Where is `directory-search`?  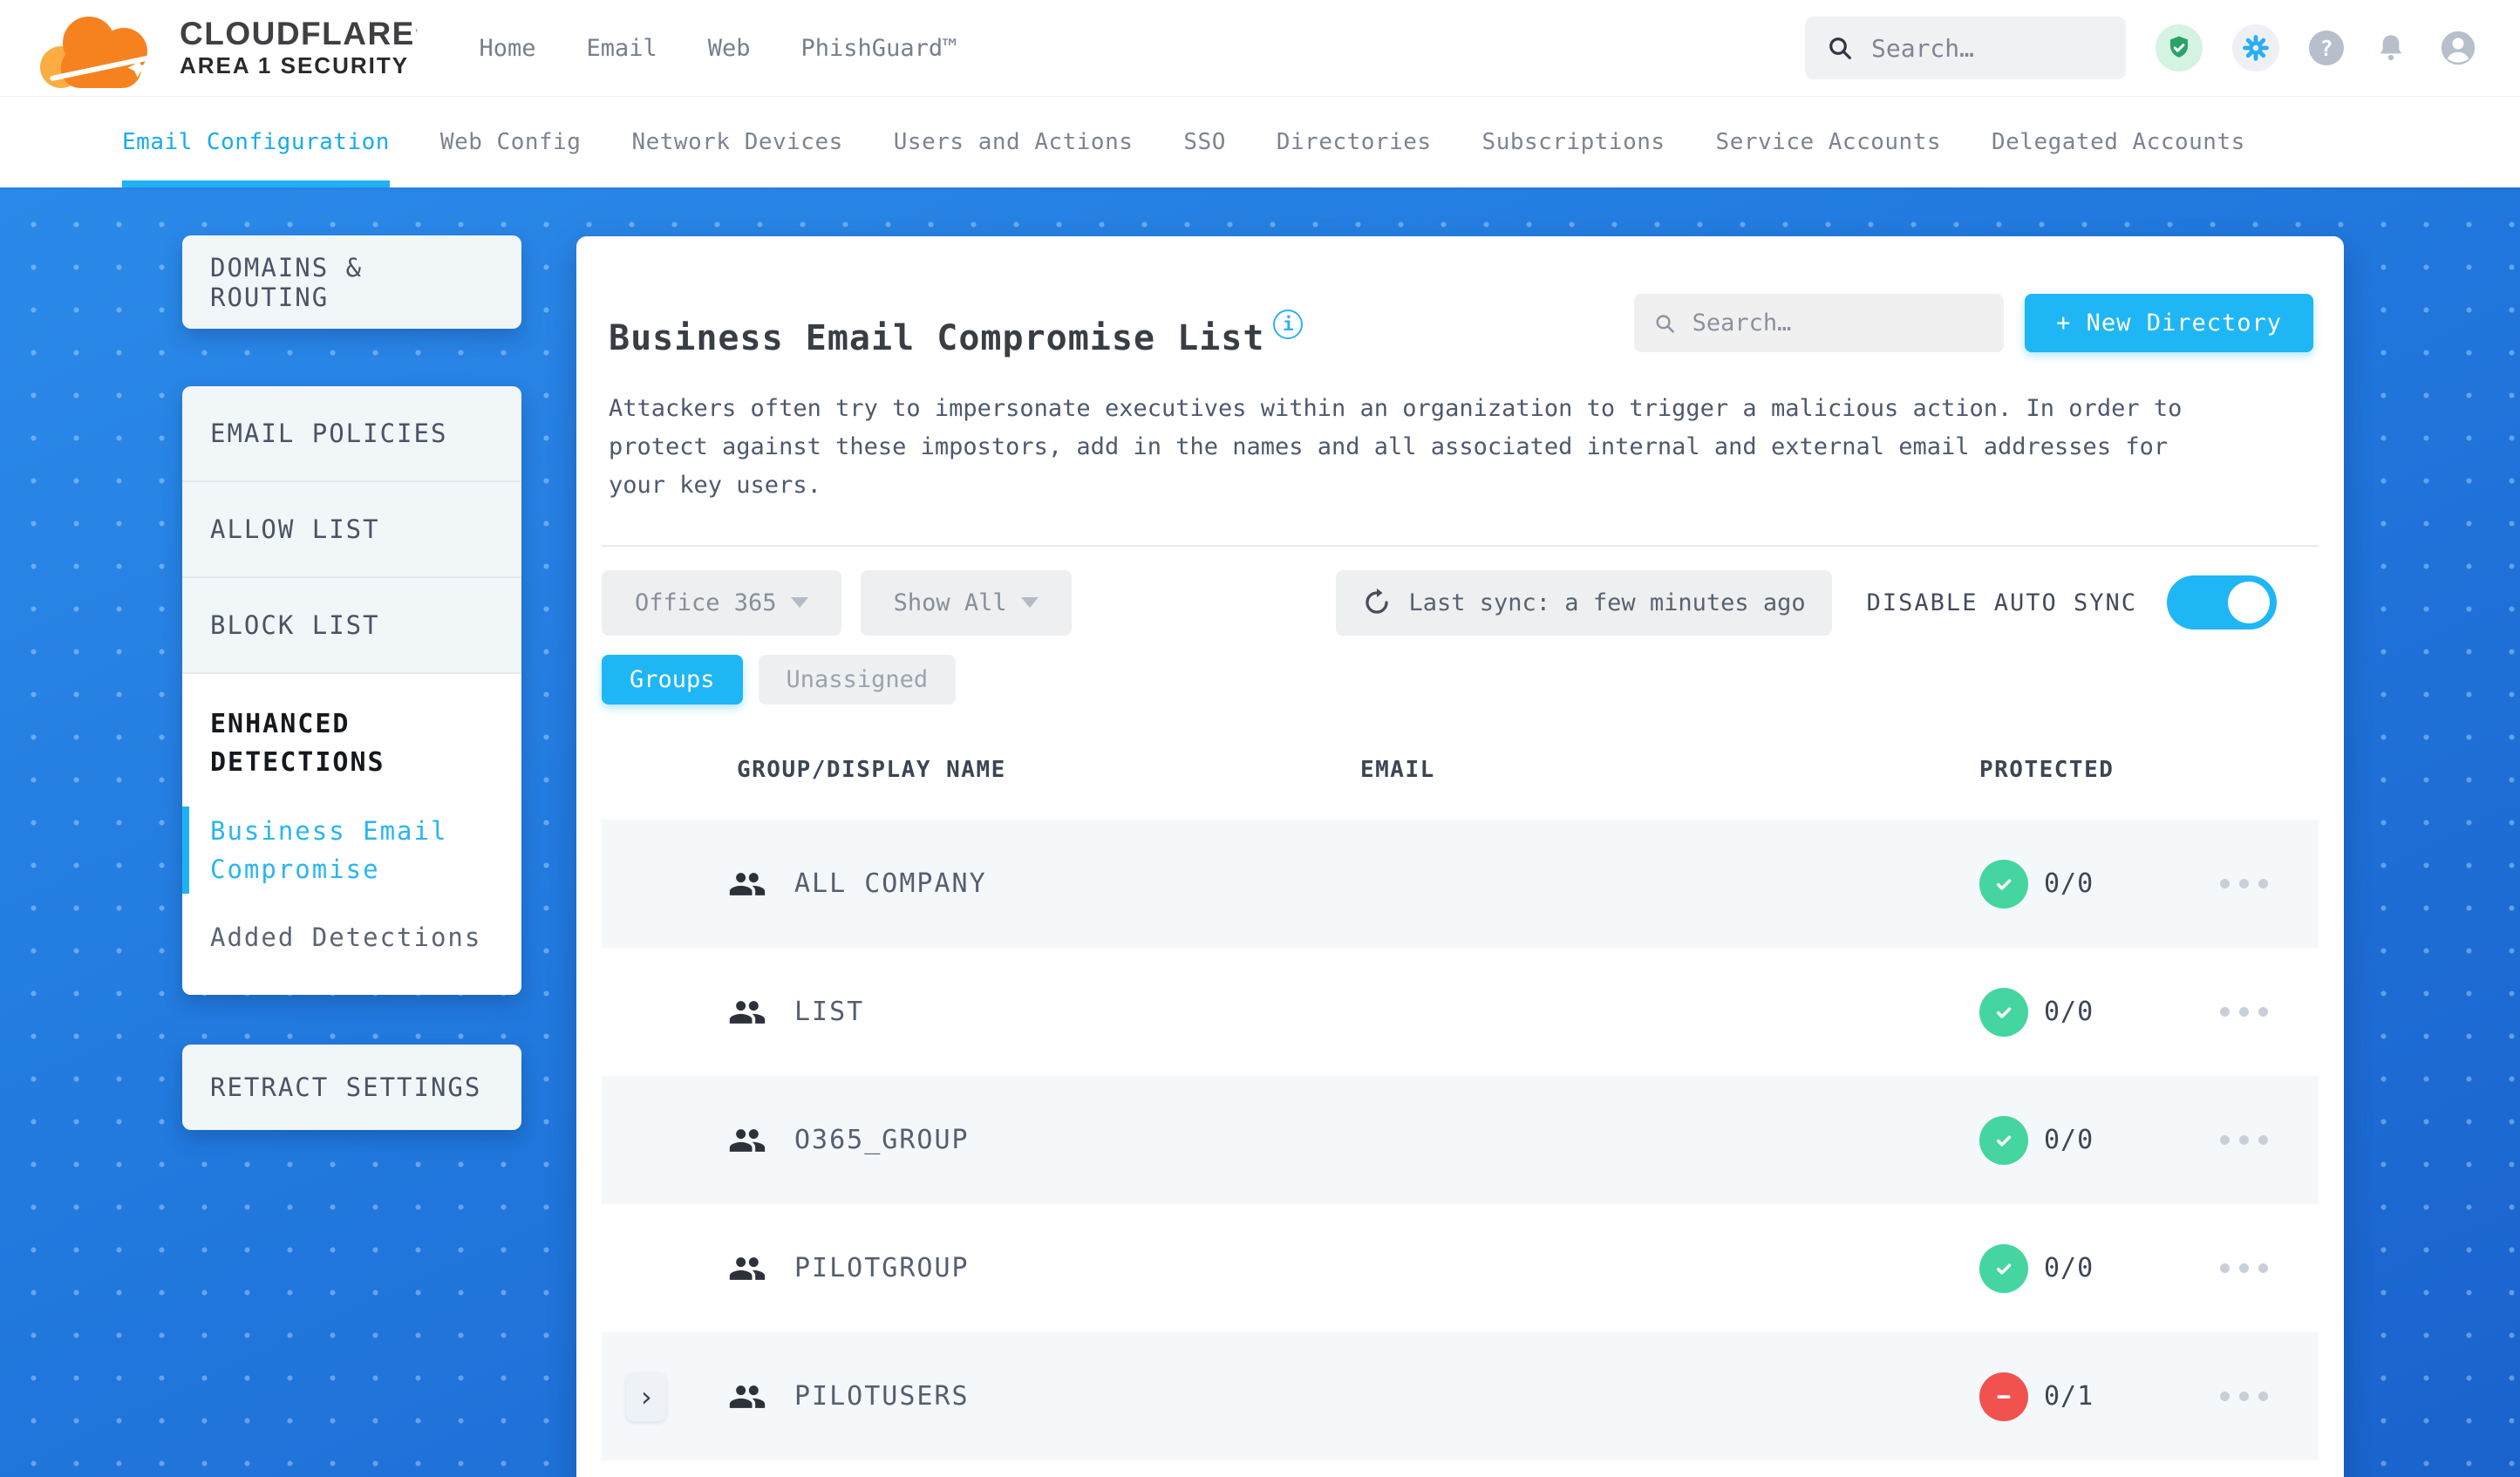
directory-search is located at coordinates (1819, 323).